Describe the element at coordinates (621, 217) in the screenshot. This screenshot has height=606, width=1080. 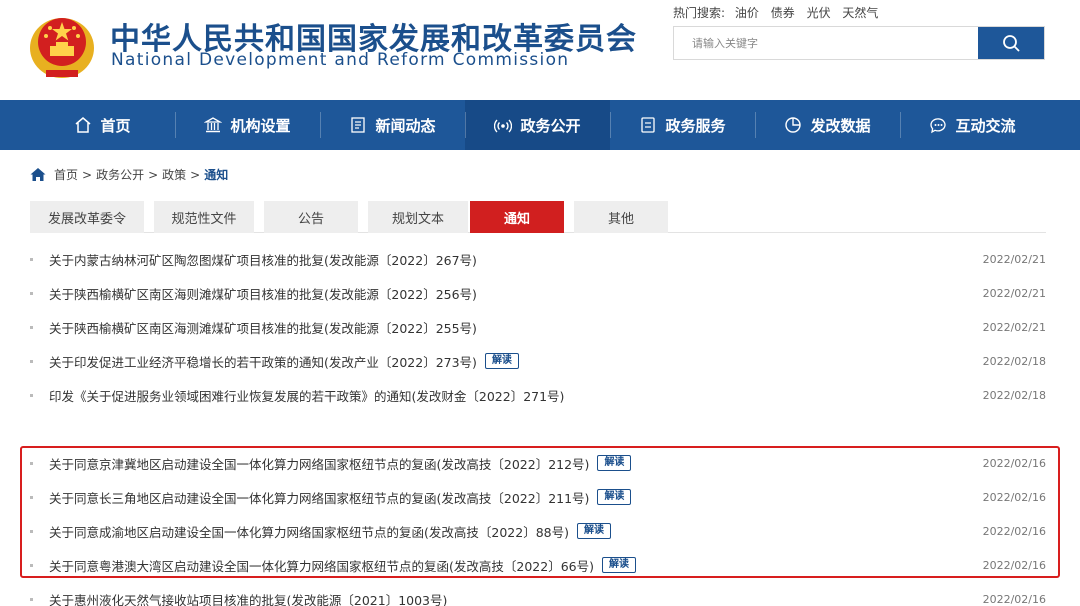
I see `tab-other: 其他` at that location.